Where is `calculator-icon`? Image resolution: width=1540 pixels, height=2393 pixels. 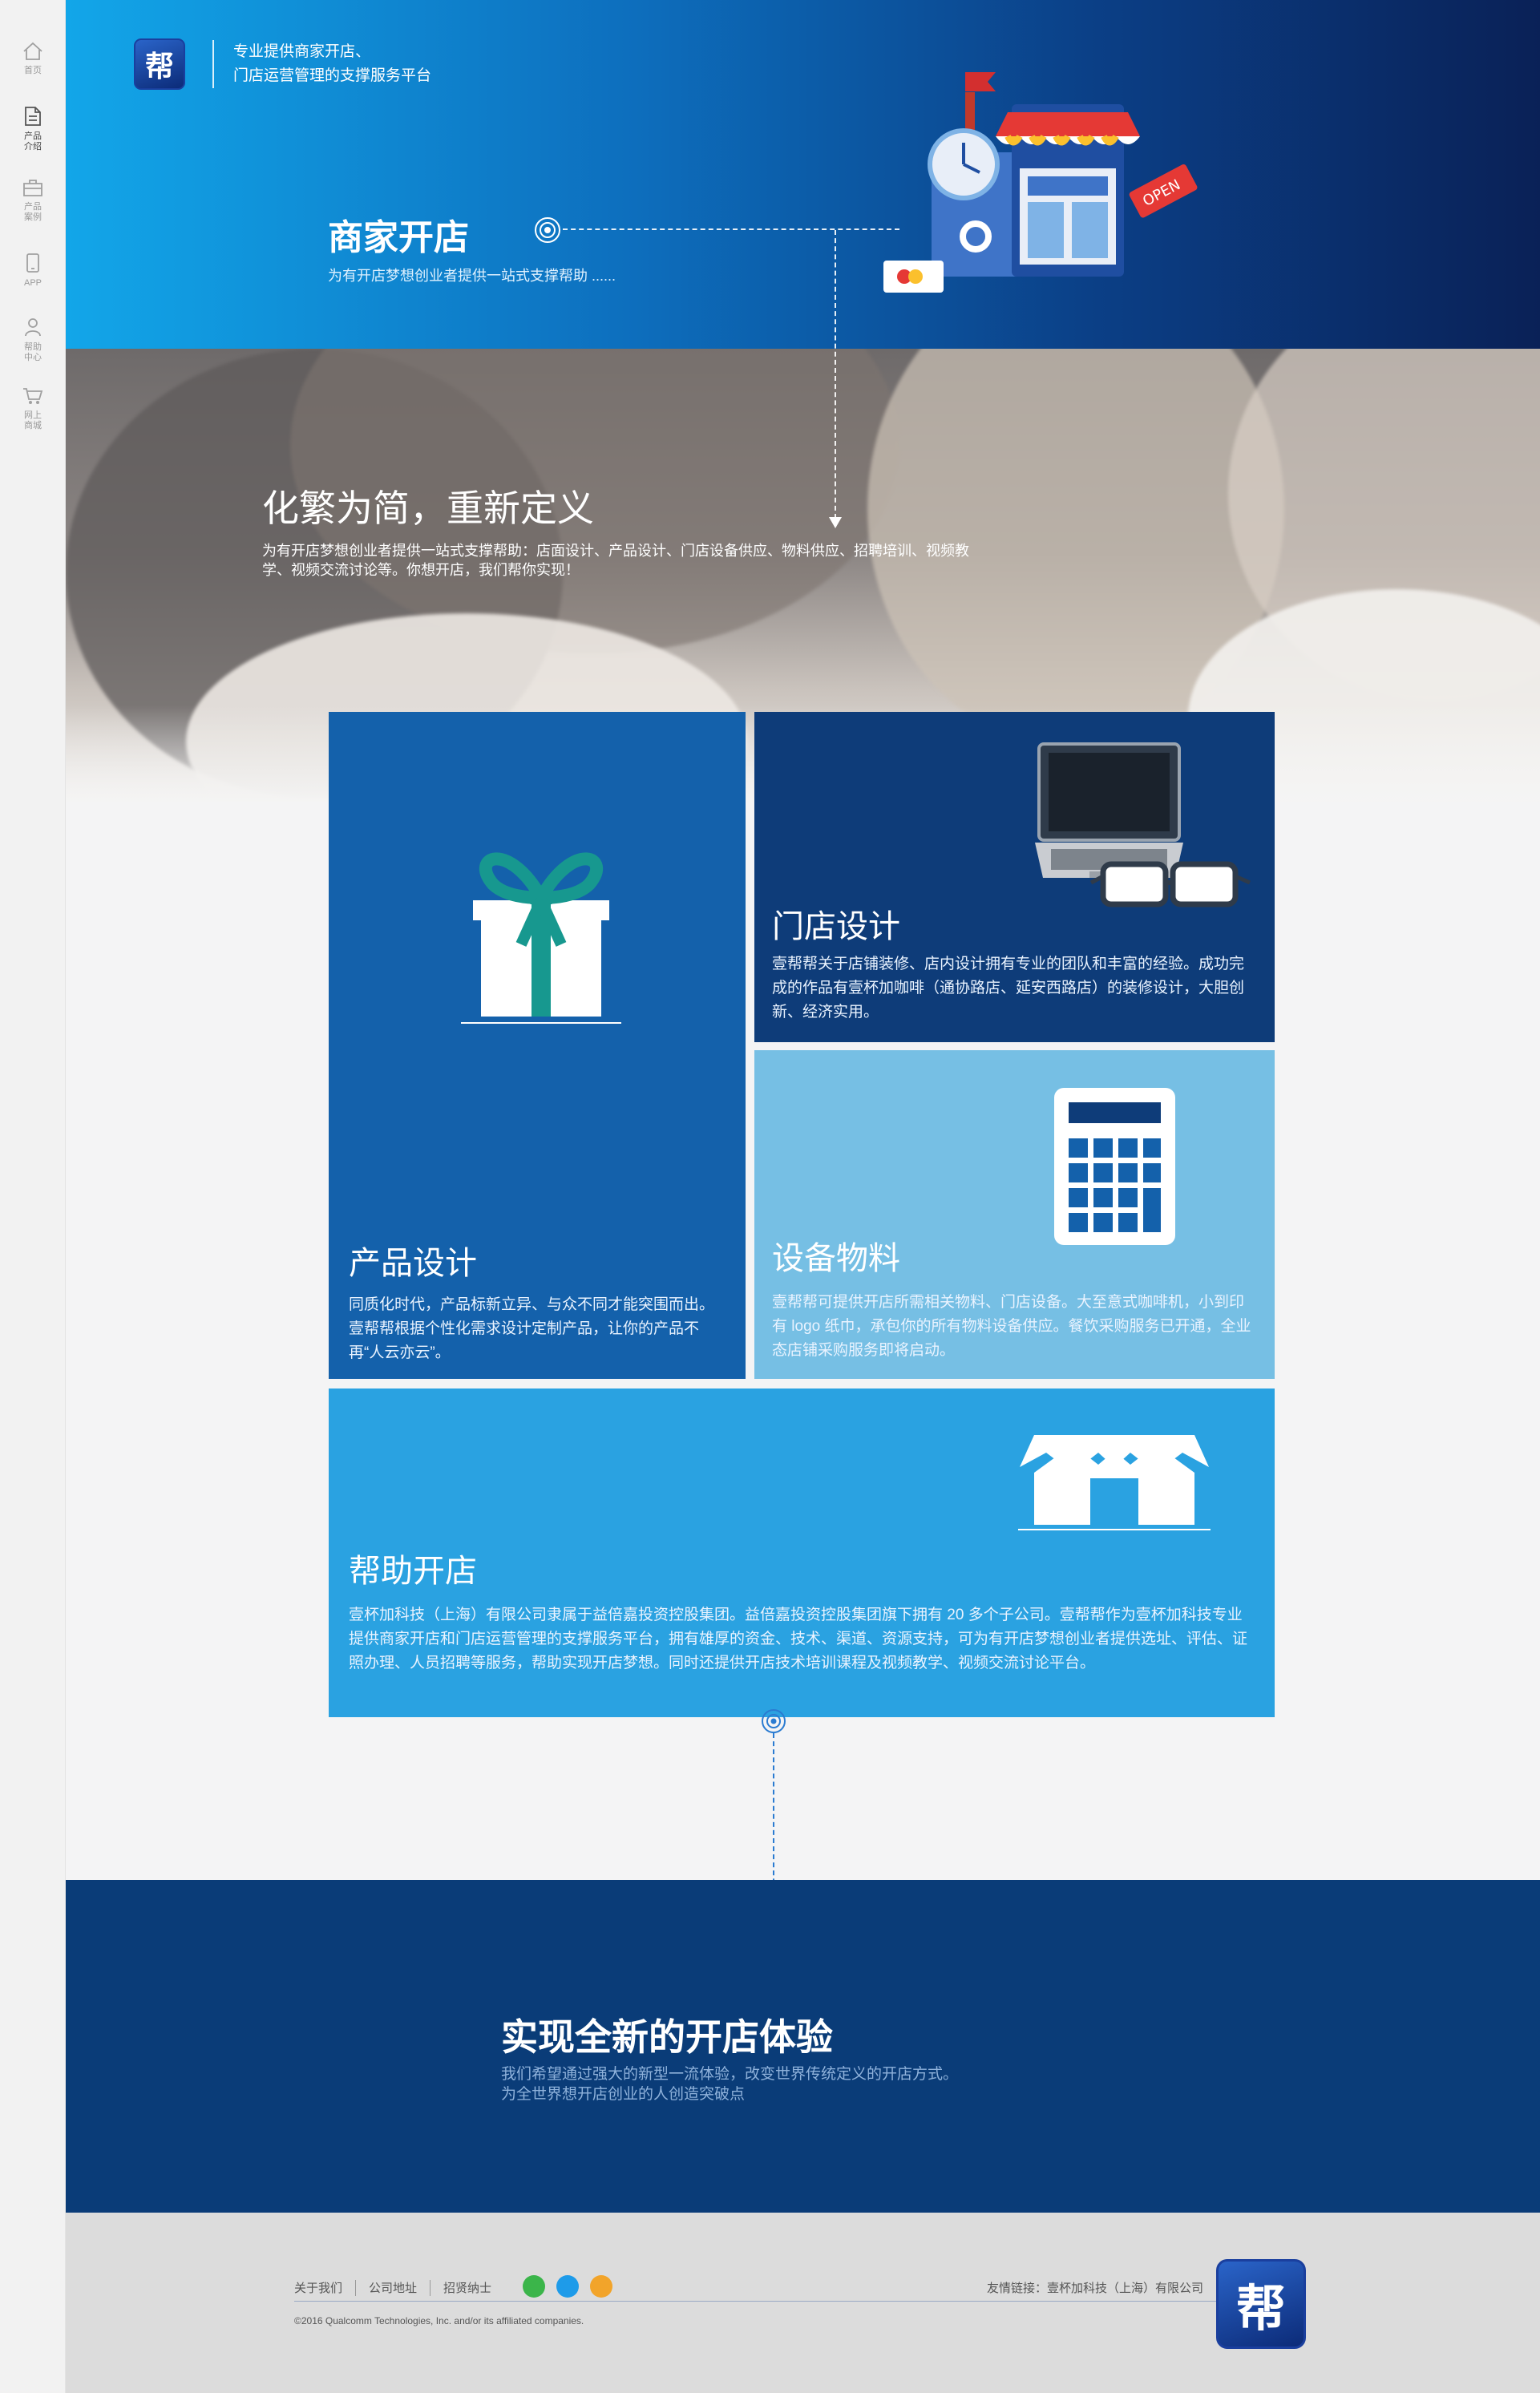
calculator-icon is located at coordinates (1115, 1166).